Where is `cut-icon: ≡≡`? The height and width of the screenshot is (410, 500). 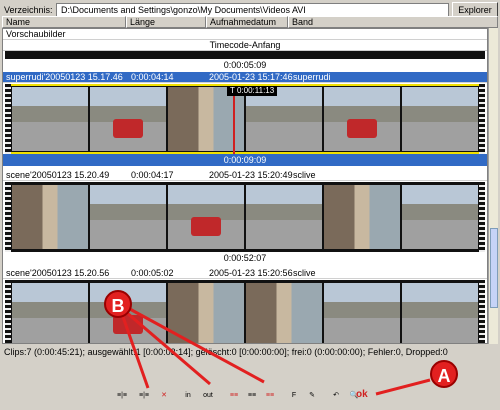 cut-icon: ≡≡ is located at coordinates (234, 396).